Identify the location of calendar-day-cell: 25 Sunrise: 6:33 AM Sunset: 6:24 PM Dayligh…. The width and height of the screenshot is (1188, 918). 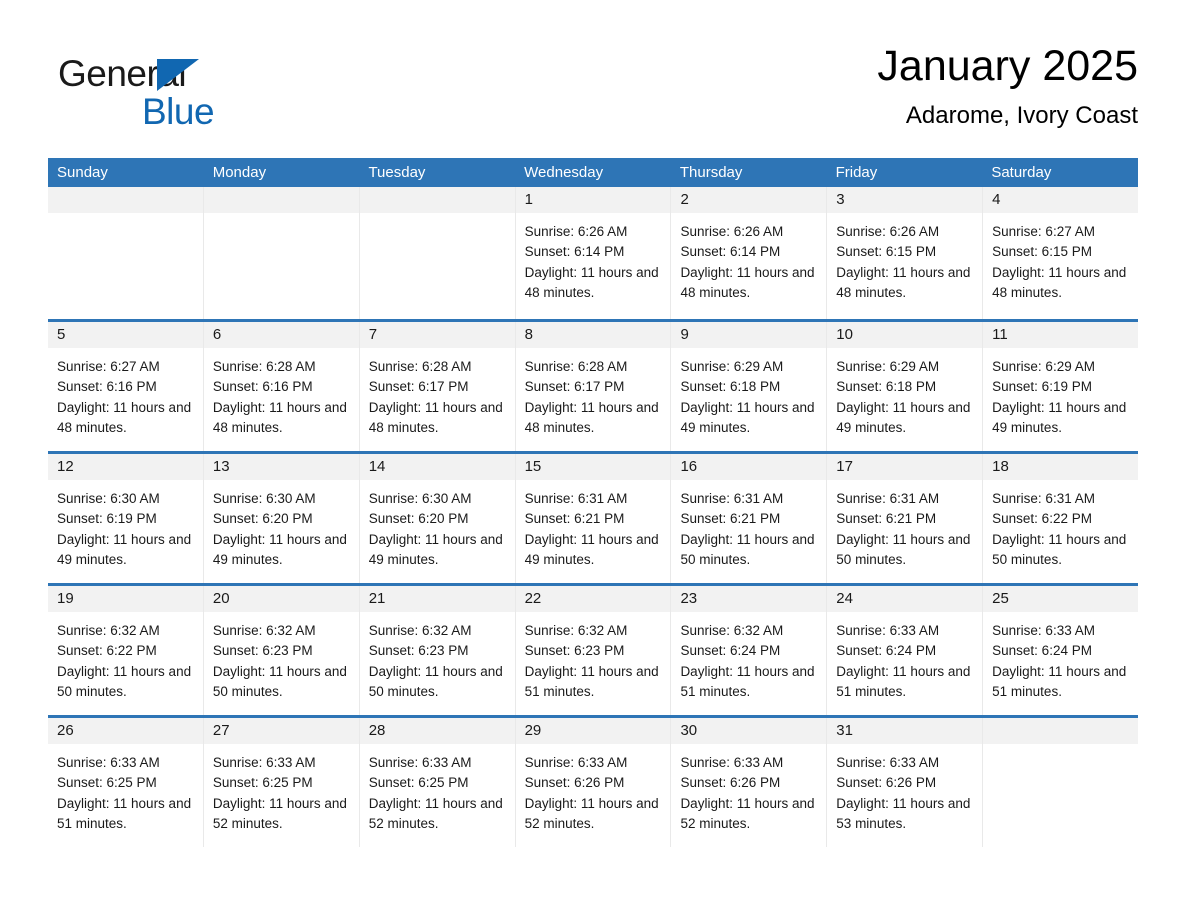
(1061, 650).